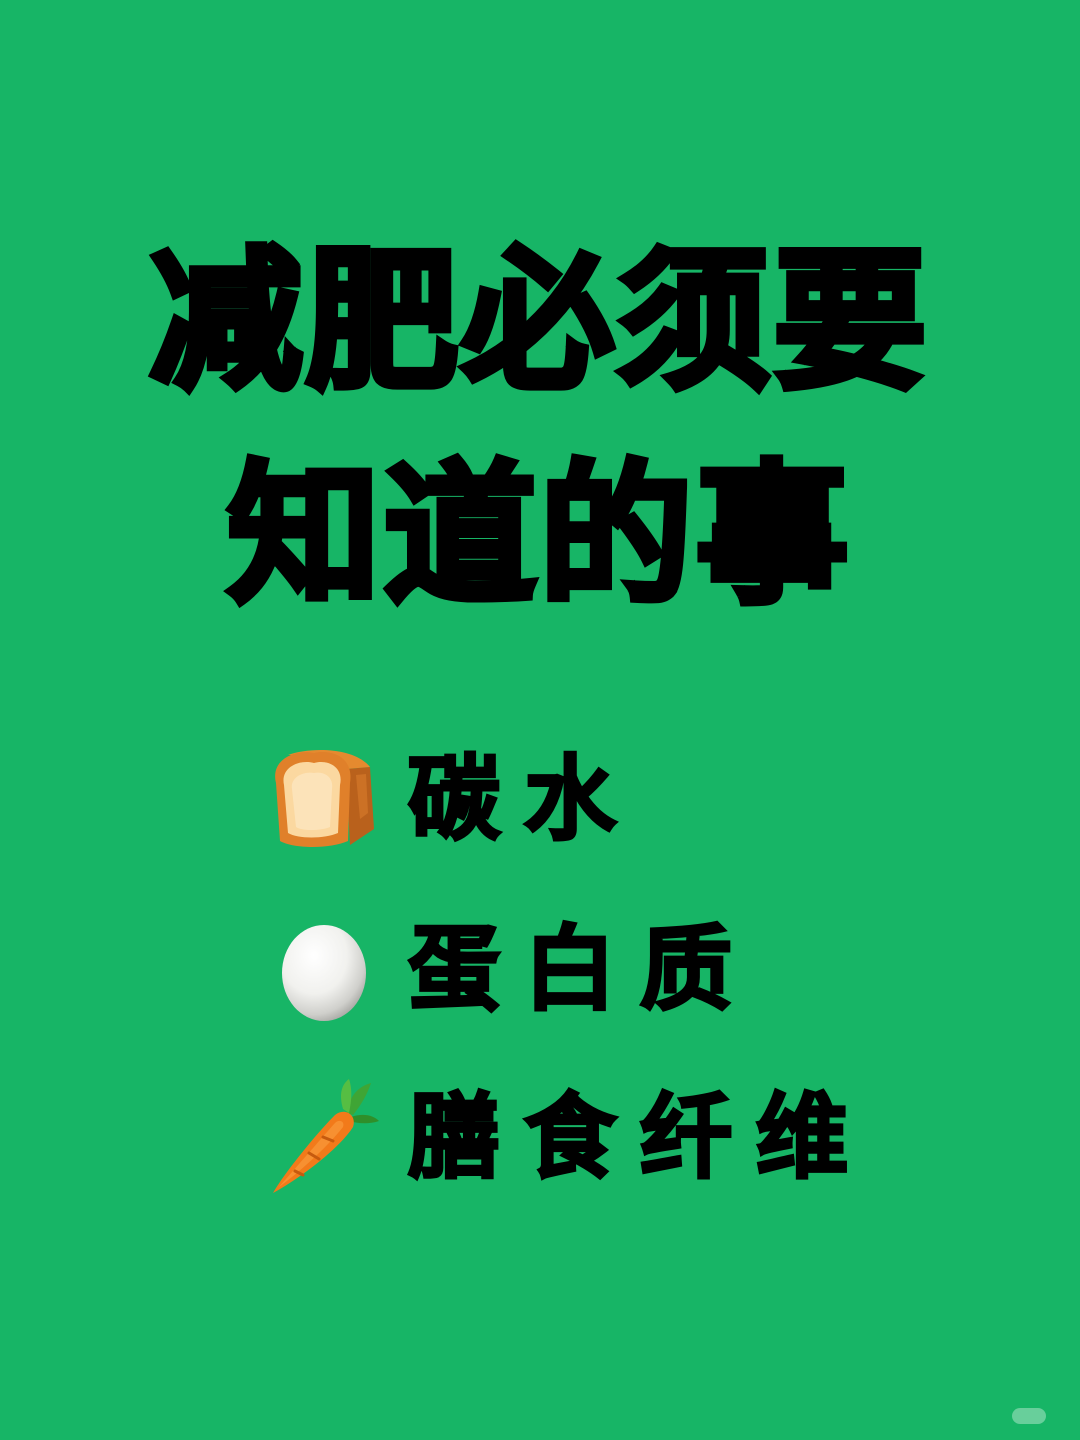 The image size is (1080, 1440). I want to click on page-title-line-2: 知道的事, so click(538, 535).